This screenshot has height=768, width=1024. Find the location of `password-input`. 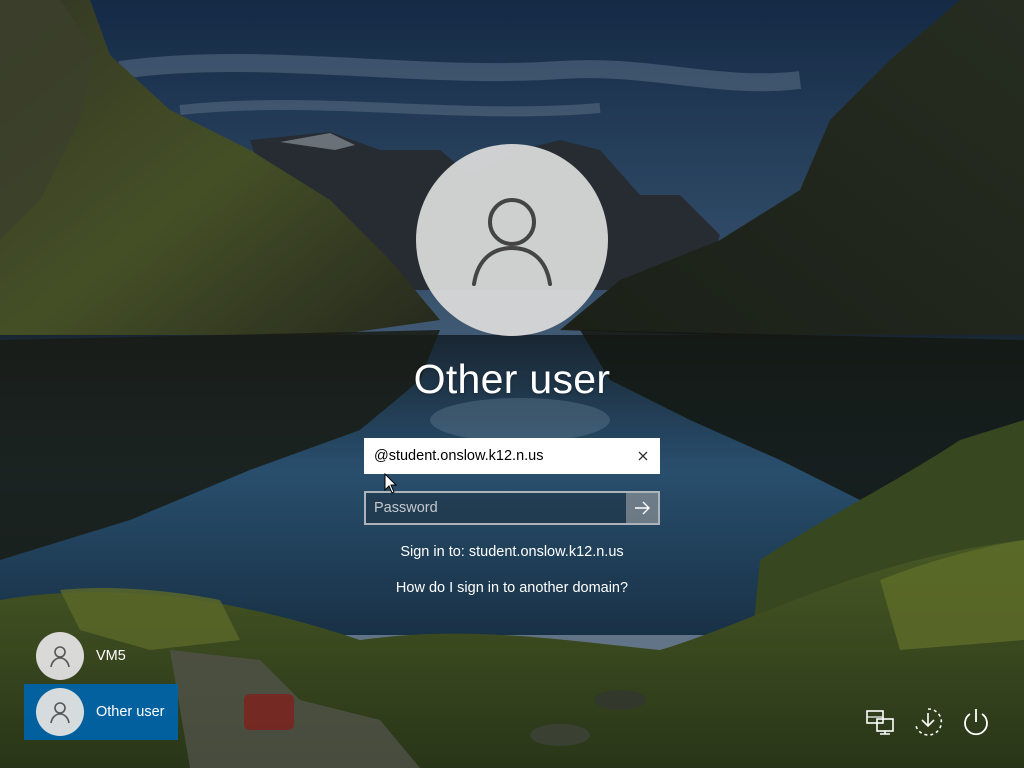

password-input is located at coordinates (496, 508).